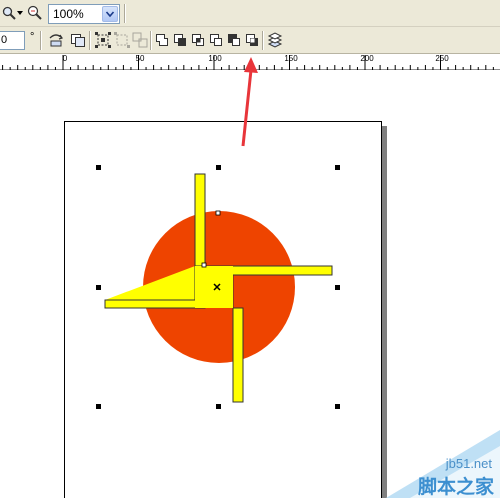  What do you see at coordinates (443, 464) in the screenshot?
I see `watermark-ribbon` at bounding box center [443, 464].